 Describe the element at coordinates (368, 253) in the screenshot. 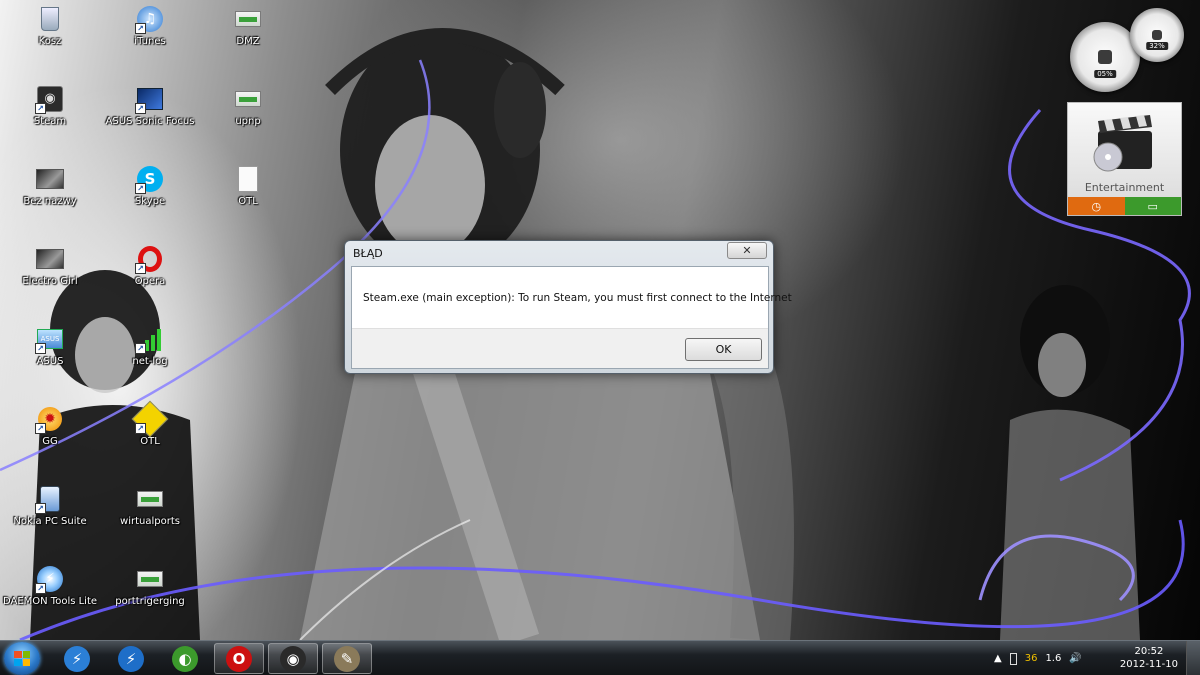

I see `dialog-title: BŁĄD` at that location.